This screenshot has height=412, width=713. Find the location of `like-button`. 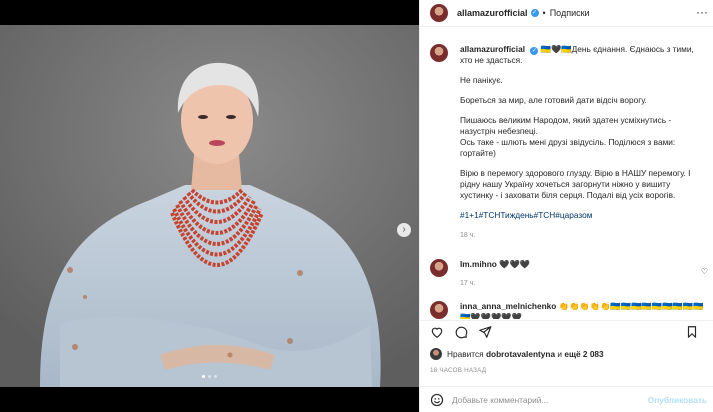

like-button is located at coordinates (437, 332).